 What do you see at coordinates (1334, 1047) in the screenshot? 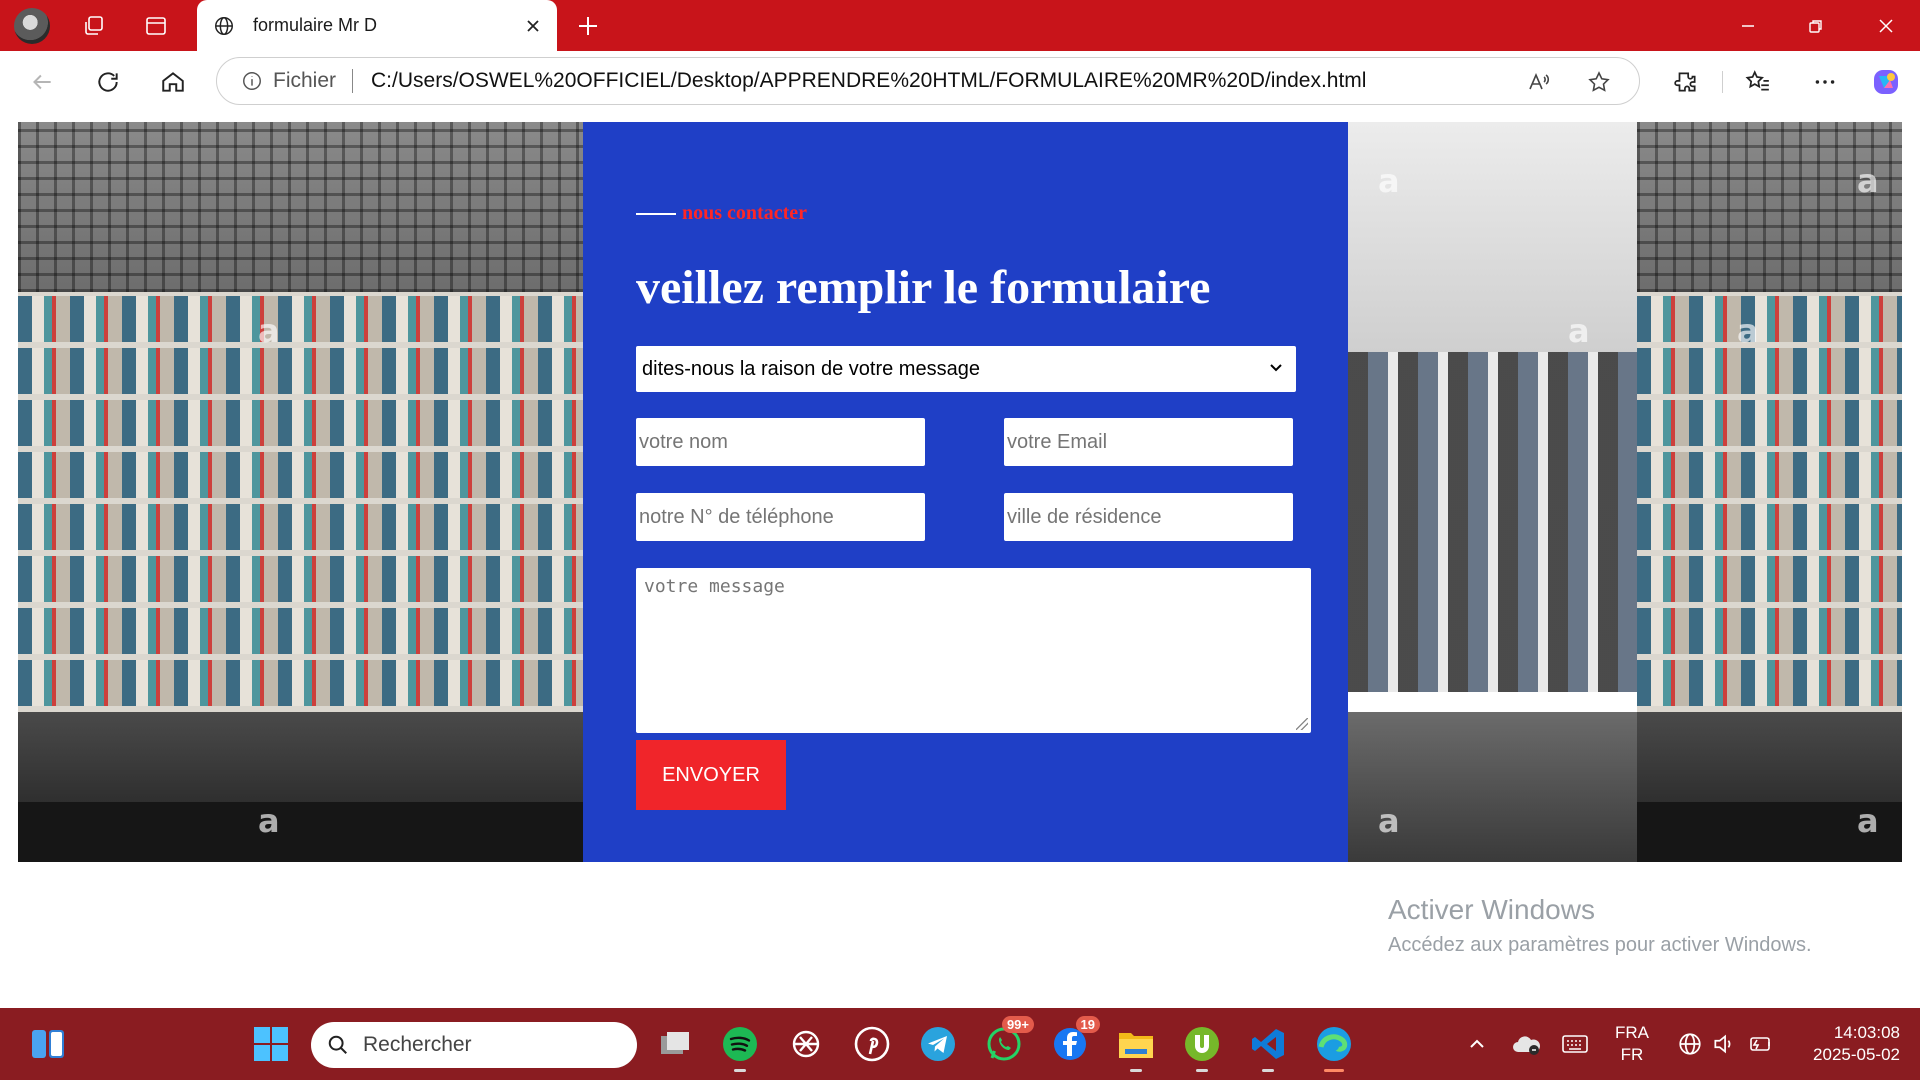
I see `edge-icon` at bounding box center [1334, 1047].